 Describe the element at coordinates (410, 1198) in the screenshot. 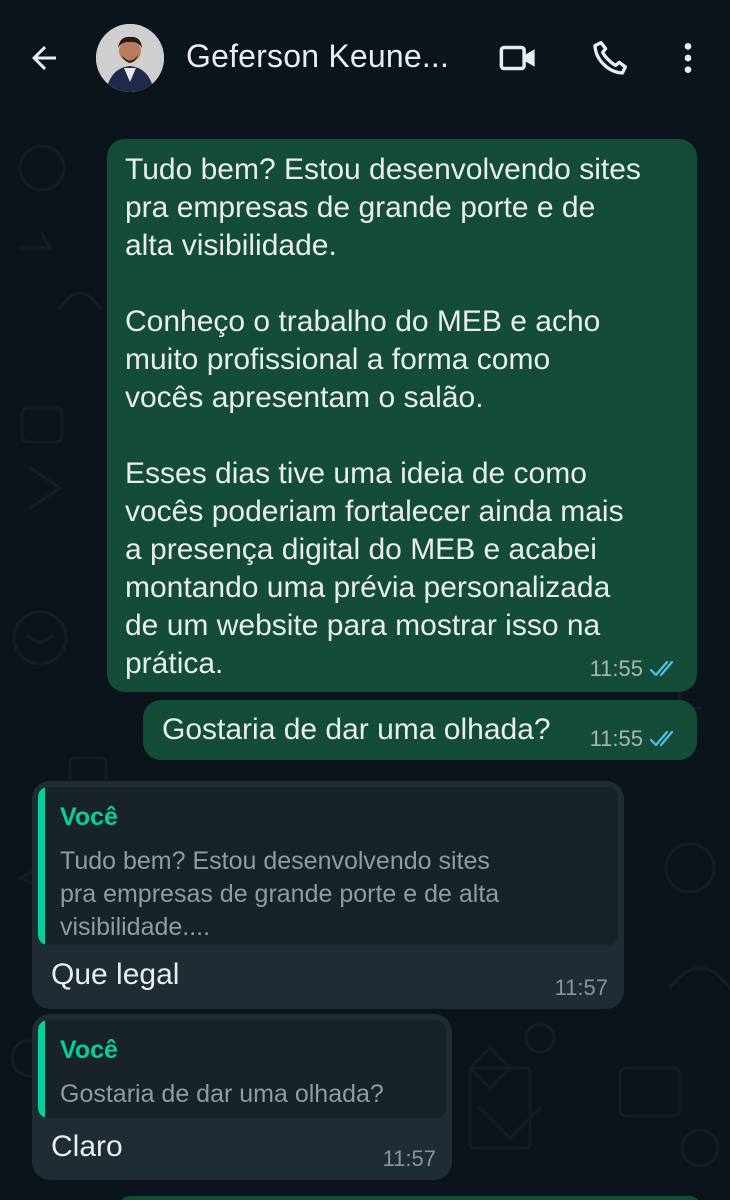

I see `next-message-edge` at that location.